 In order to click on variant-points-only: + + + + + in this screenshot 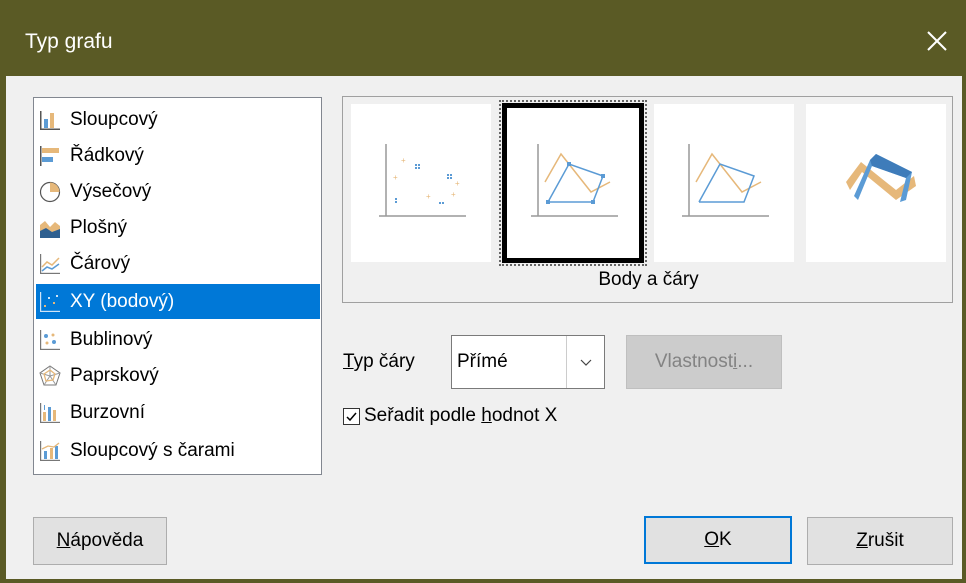, I will do `click(421, 183)`.